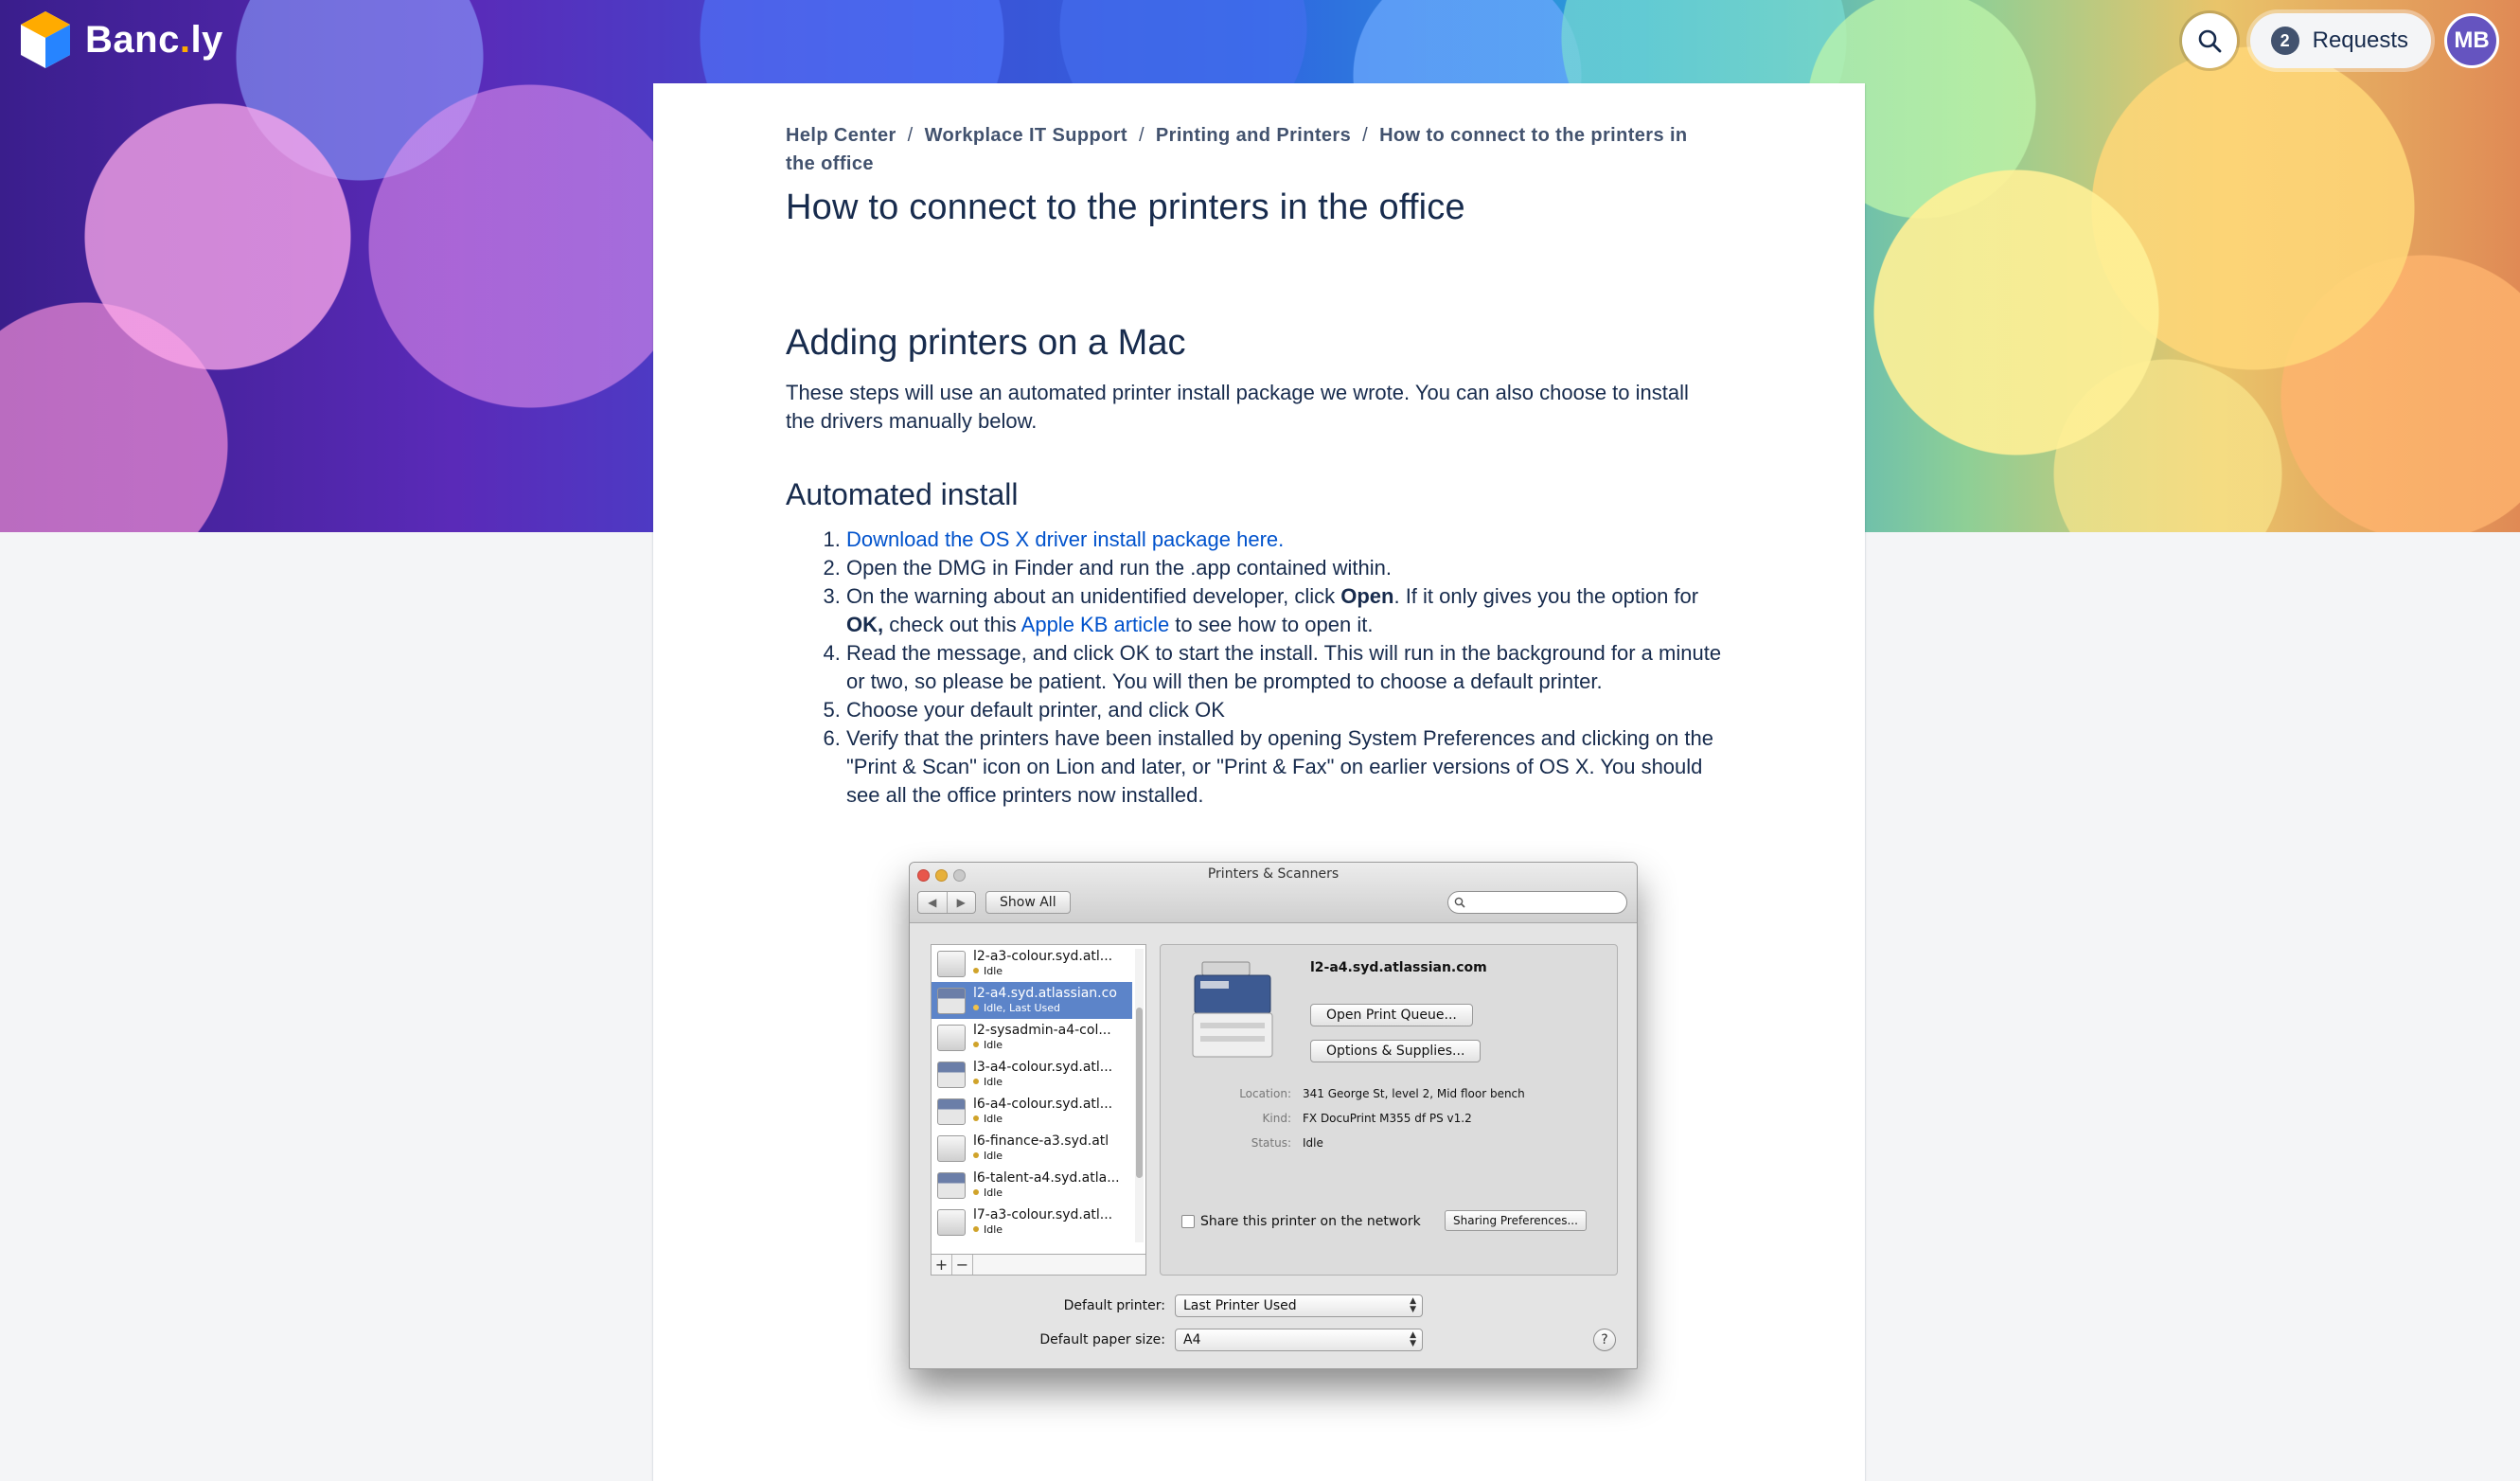 Image resolution: width=2520 pixels, height=1481 pixels. I want to click on requests-button: 2 Requests, so click(2340, 41).